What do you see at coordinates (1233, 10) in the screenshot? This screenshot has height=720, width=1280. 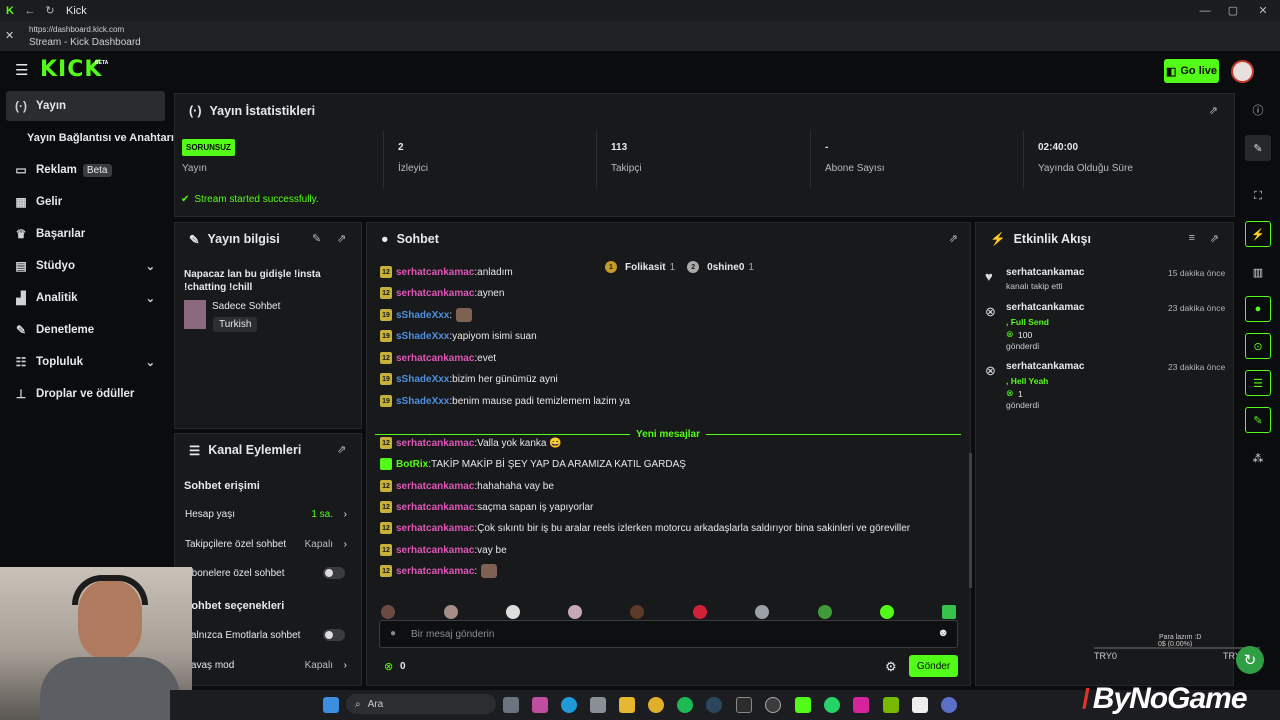 I see `maximize-icon: ▢` at bounding box center [1233, 10].